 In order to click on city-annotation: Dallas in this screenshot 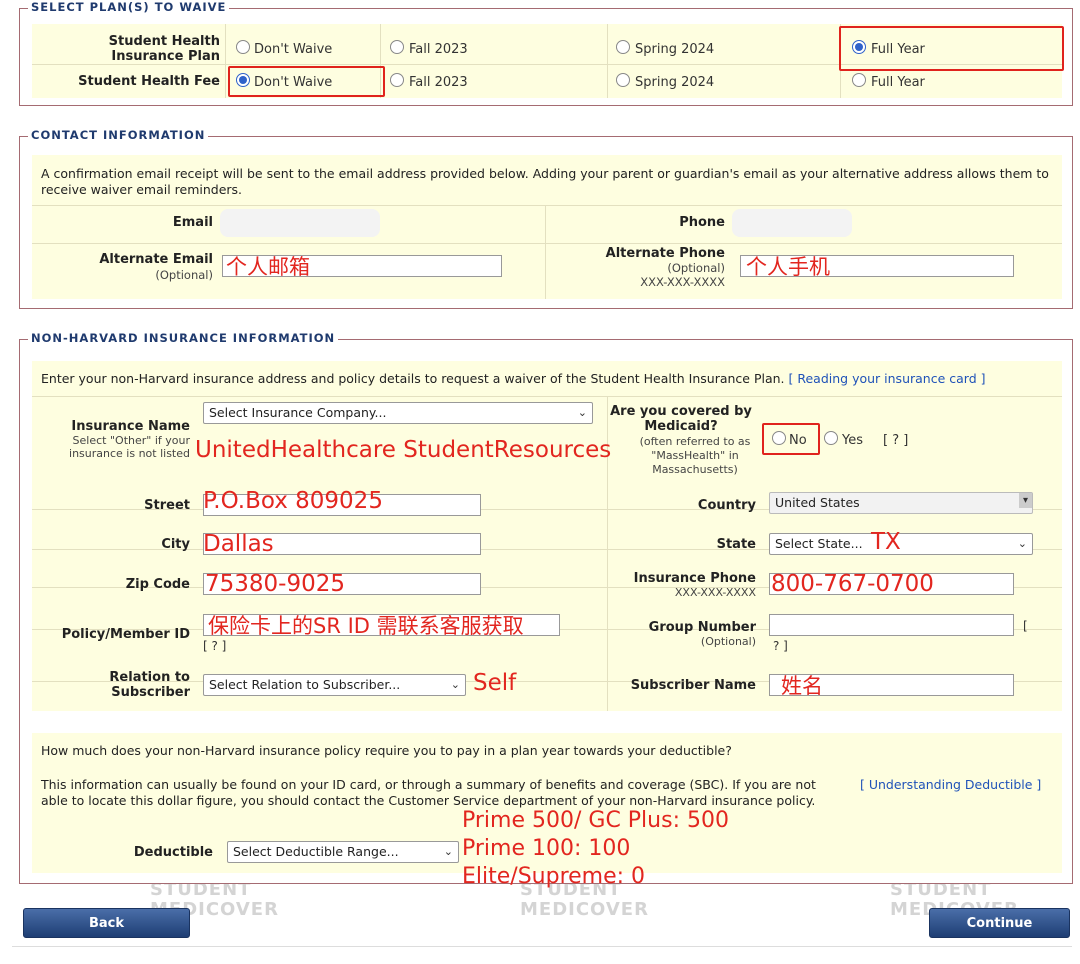, I will do `click(238, 544)`.